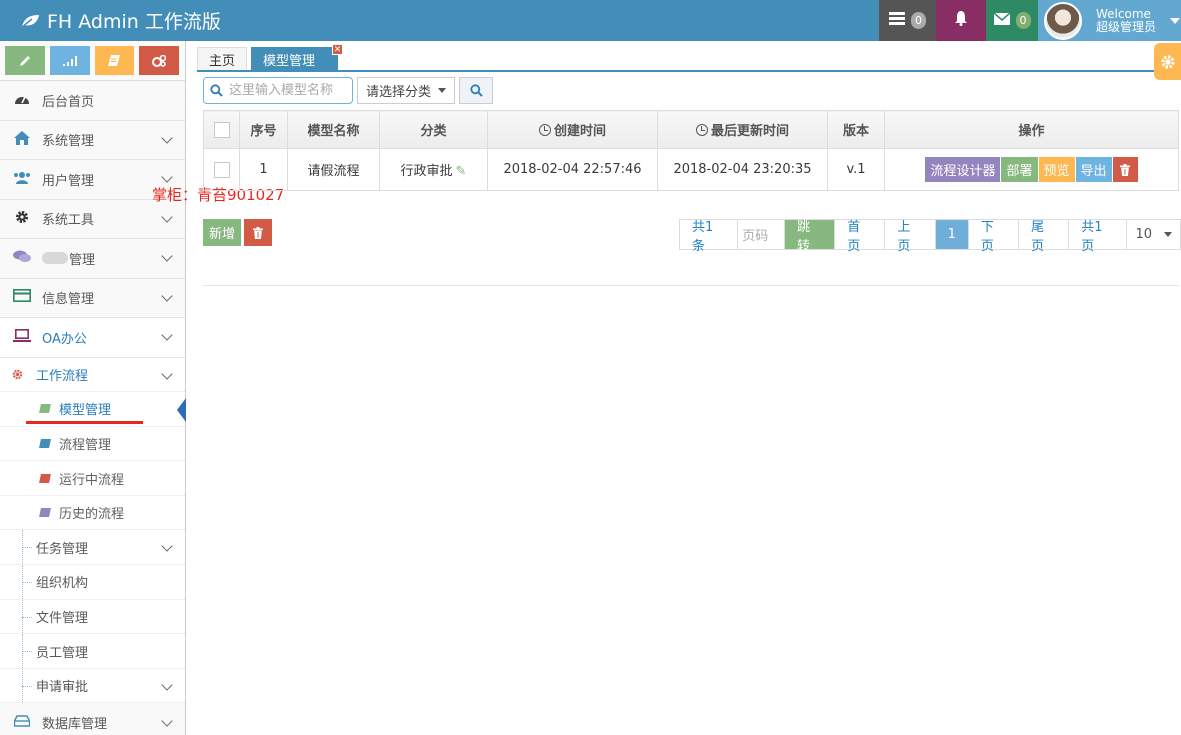 The image size is (1181, 735). What do you see at coordinates (338, 49) in the screenshot?
I see `close-icon: ✕` at bounding box center [338, 49].